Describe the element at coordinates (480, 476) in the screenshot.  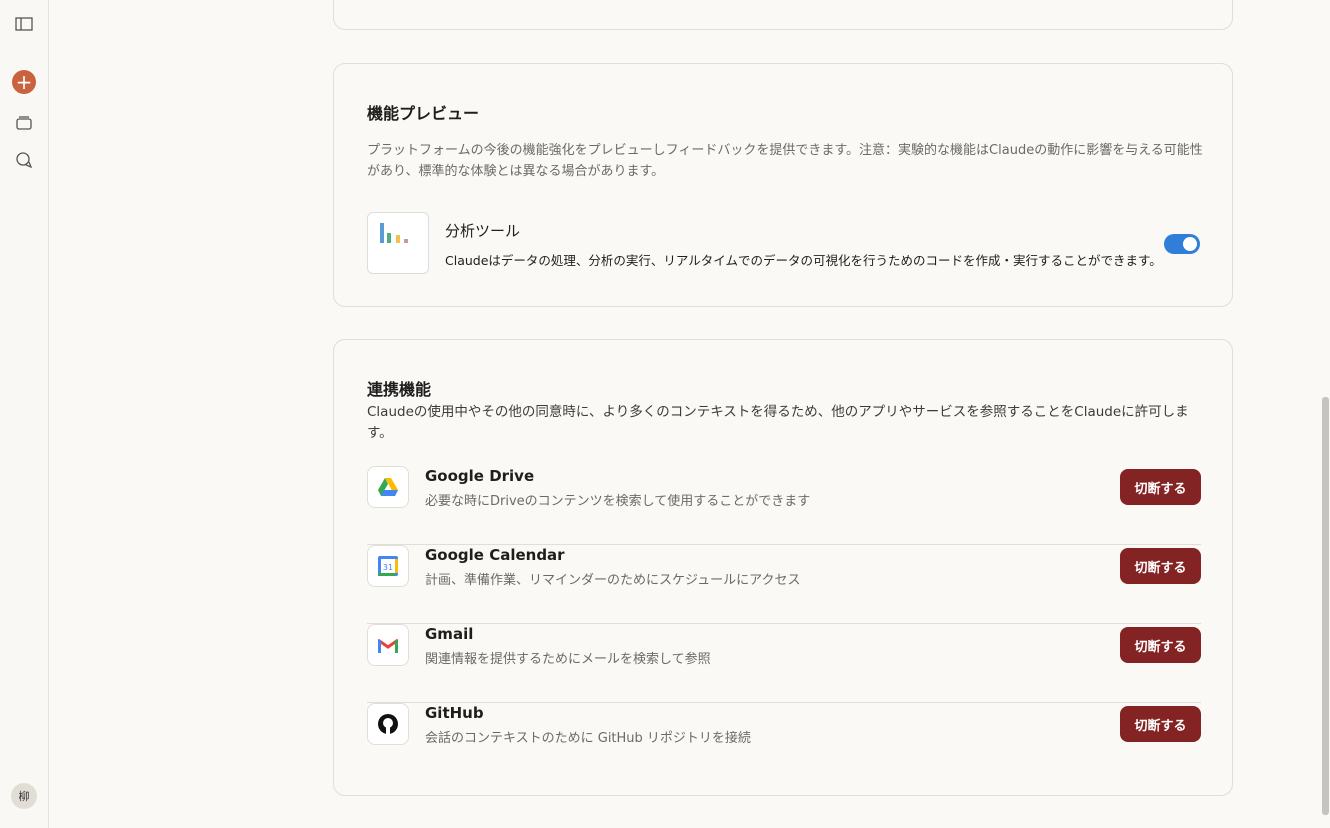
I see `integration-name: Google Drive` at that location.